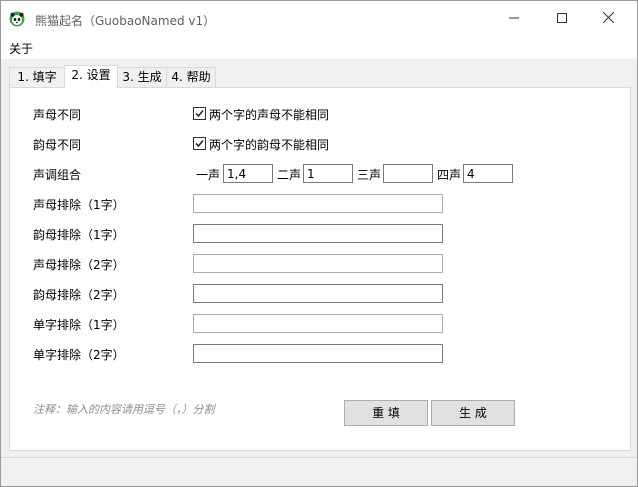 The image size is (638, 487). I want to click on tone3-label: 三声, so click(369, 175).